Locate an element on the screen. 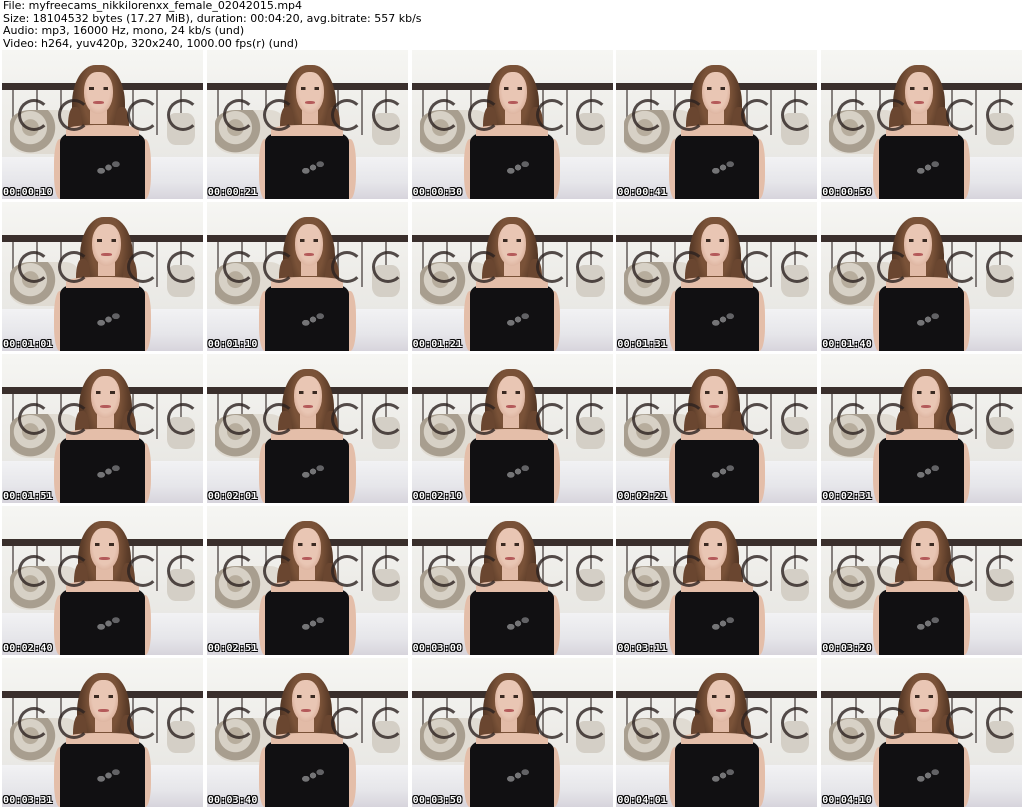  thumbnail-timestamp: 00:03:50 is located at coordinates (437, 800).